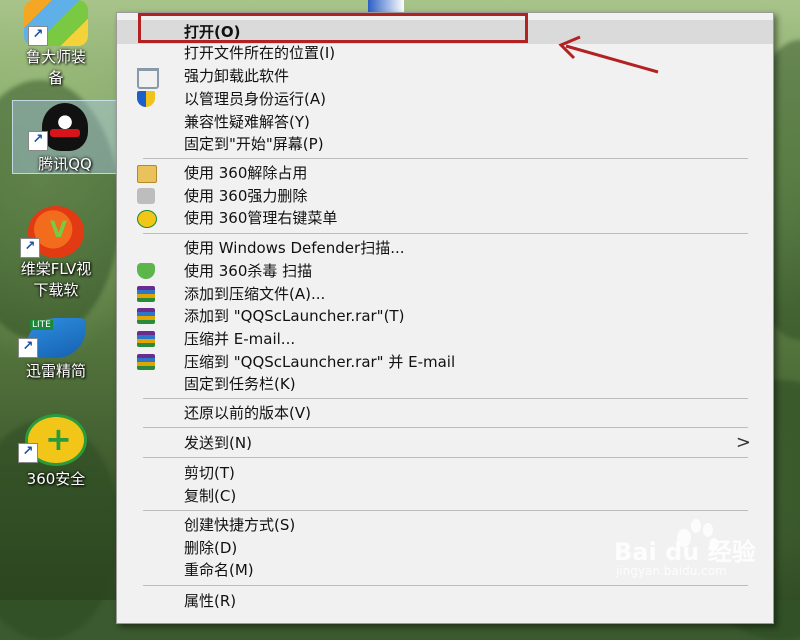  I want to click on menu-item-label: 使用 360管理右键菜单, so click(261, 218).